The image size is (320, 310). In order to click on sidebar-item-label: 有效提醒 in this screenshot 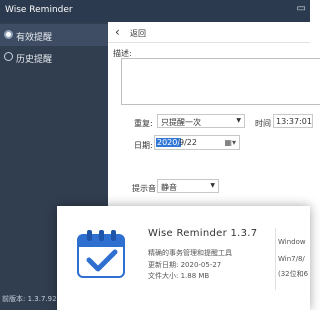, I will do `click(34, 38)`.